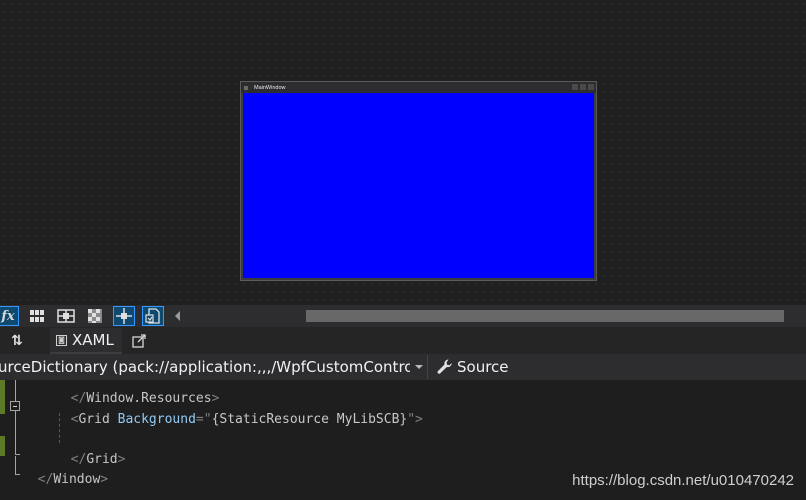  I want to click on artboard-background-button, so click(95, 316).